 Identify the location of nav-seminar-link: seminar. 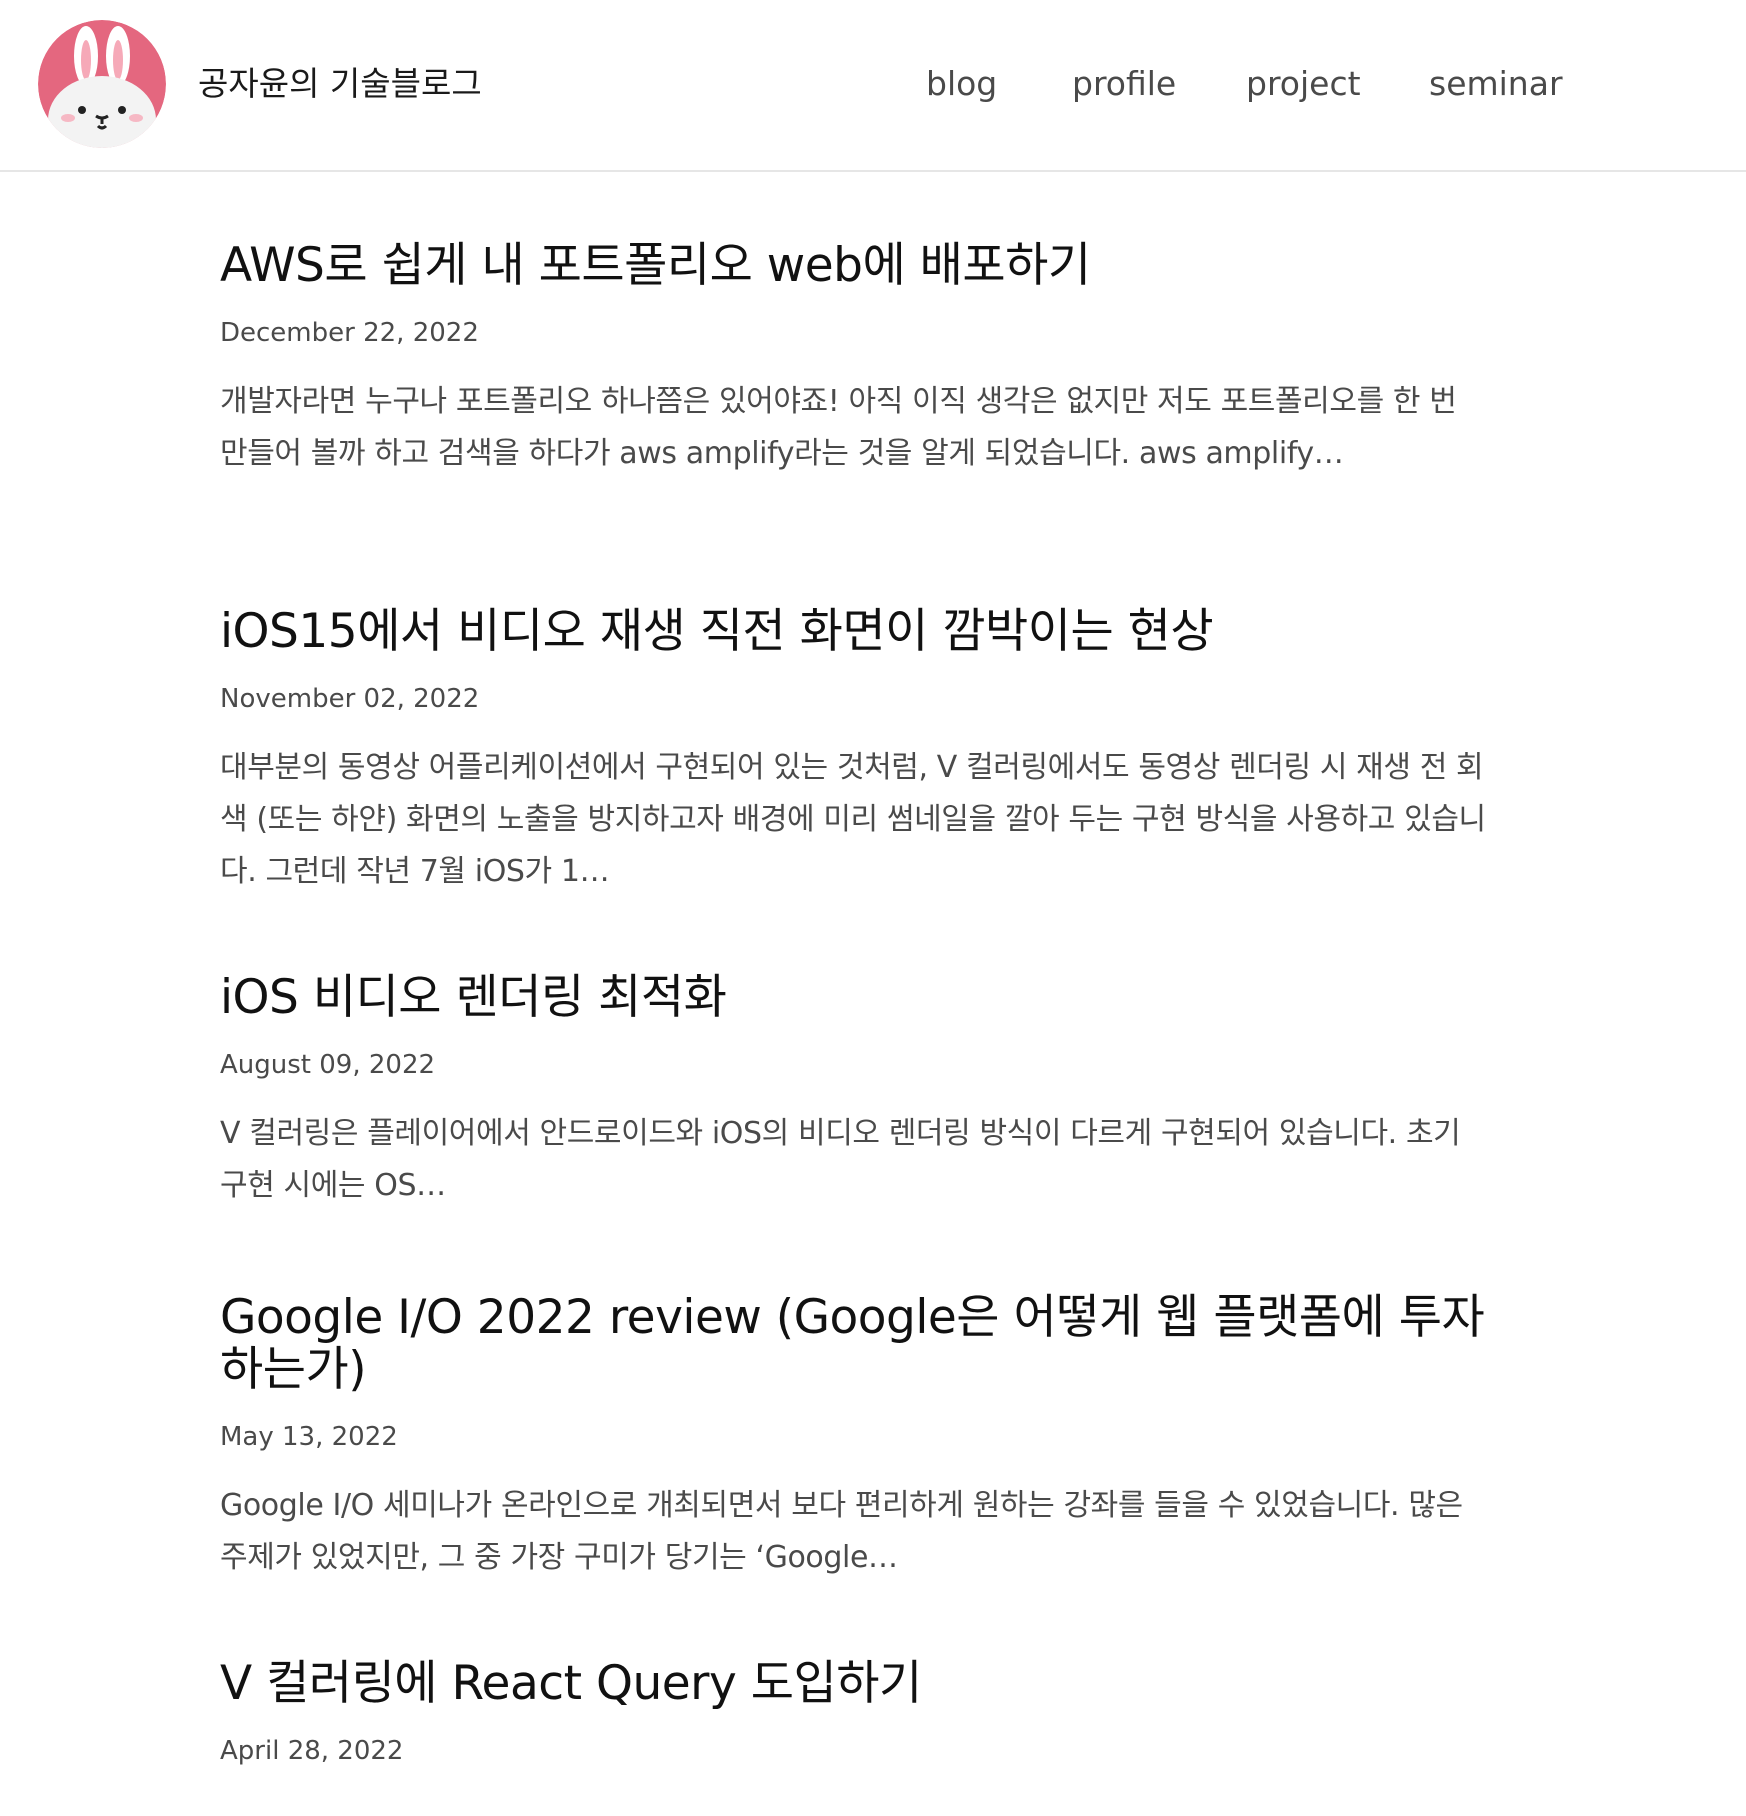
(1496, 84).